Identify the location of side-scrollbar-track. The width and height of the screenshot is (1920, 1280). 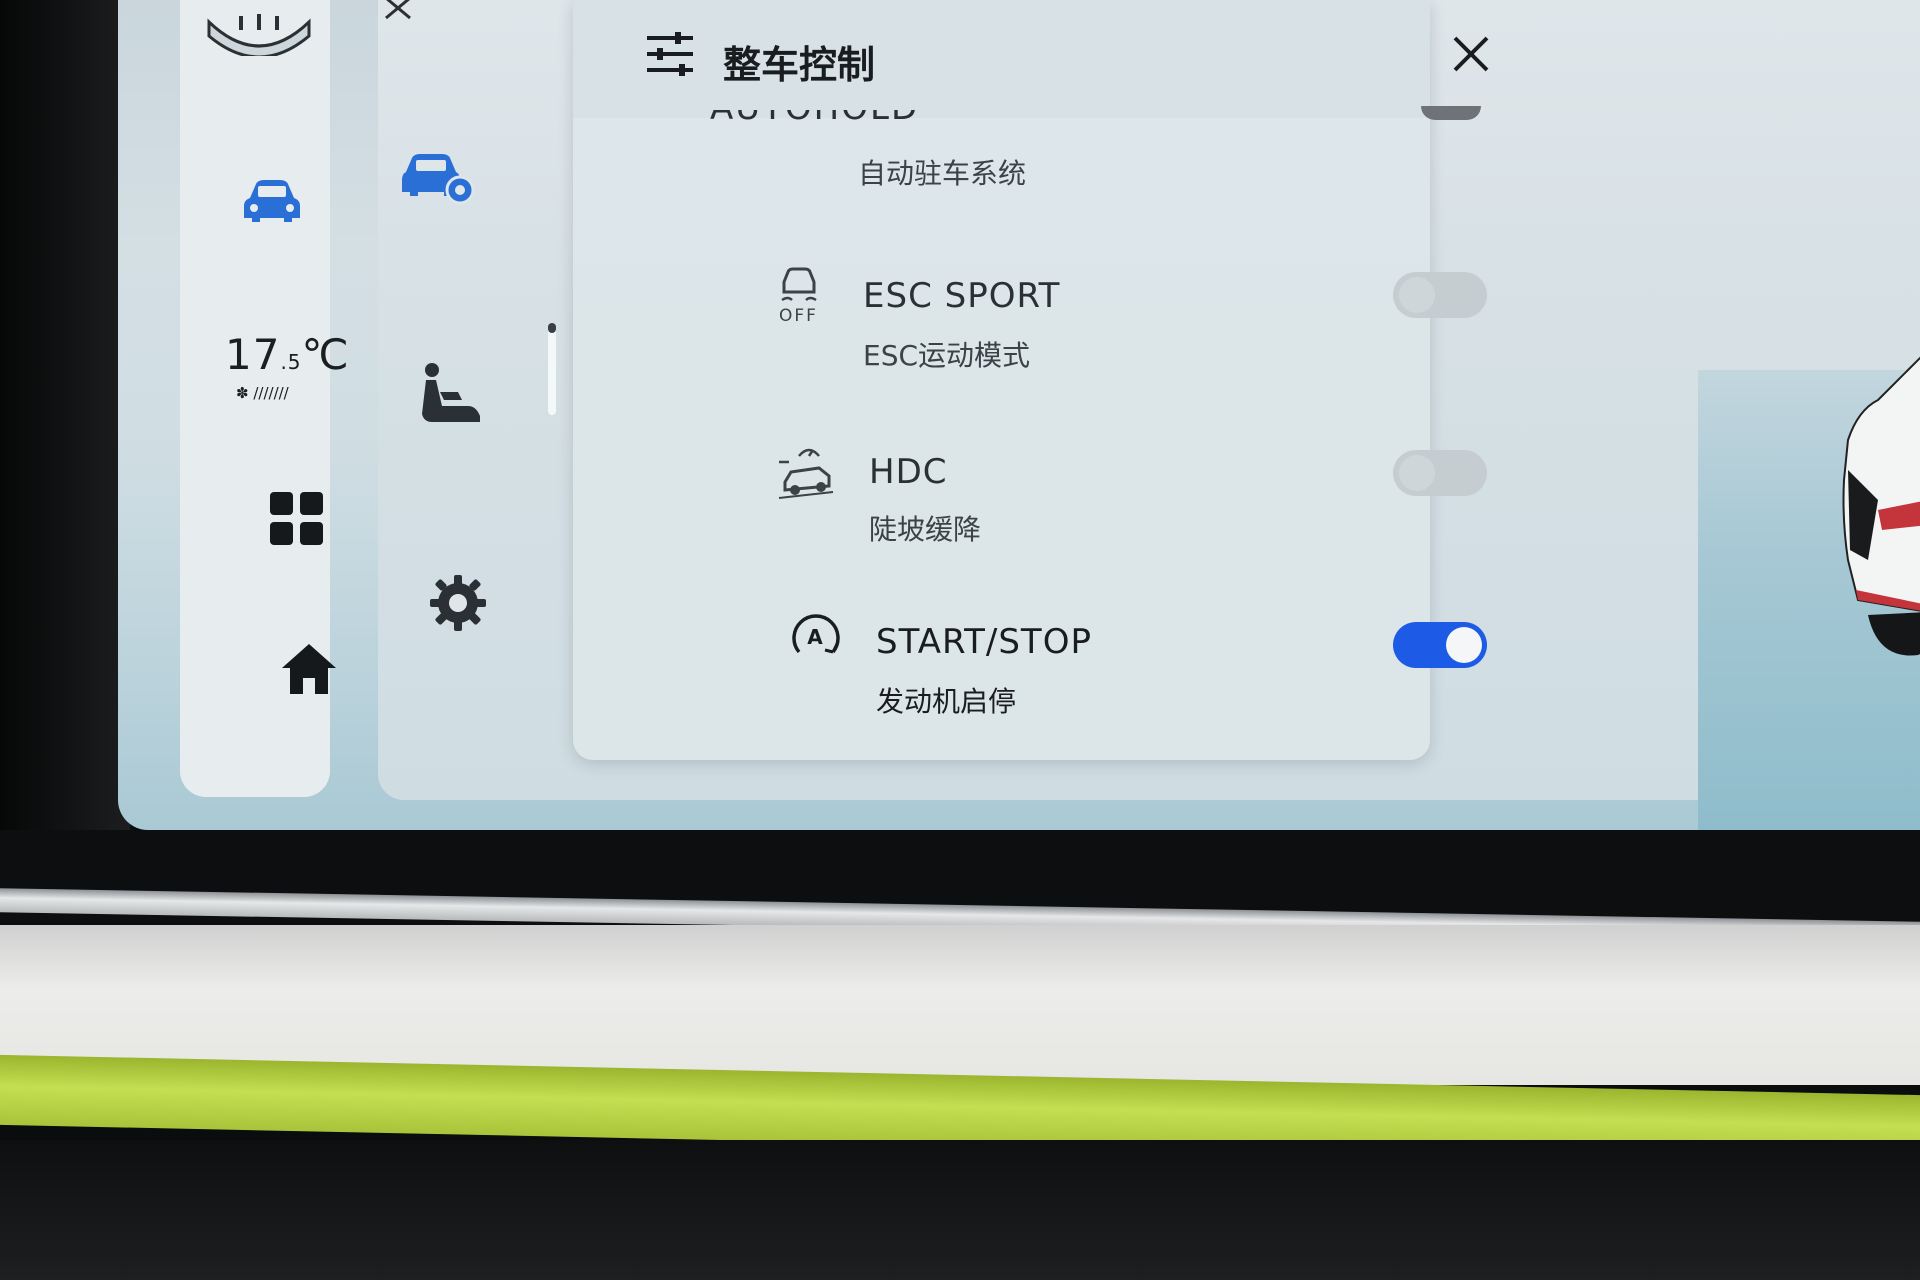
(552, 369).